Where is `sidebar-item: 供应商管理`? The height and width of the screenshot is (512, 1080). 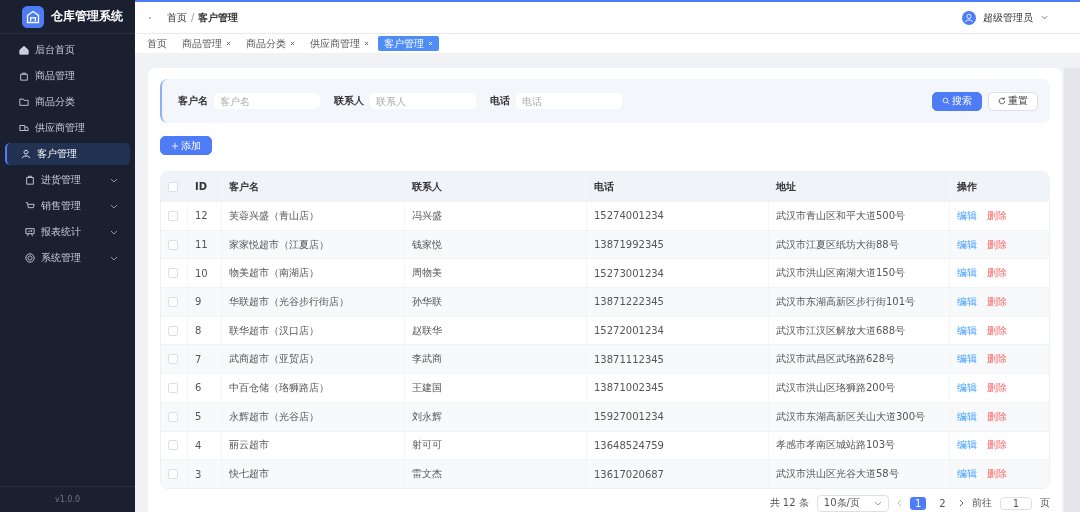 sidebar-item: 供应商管理 is located at coordinates (67, 128).